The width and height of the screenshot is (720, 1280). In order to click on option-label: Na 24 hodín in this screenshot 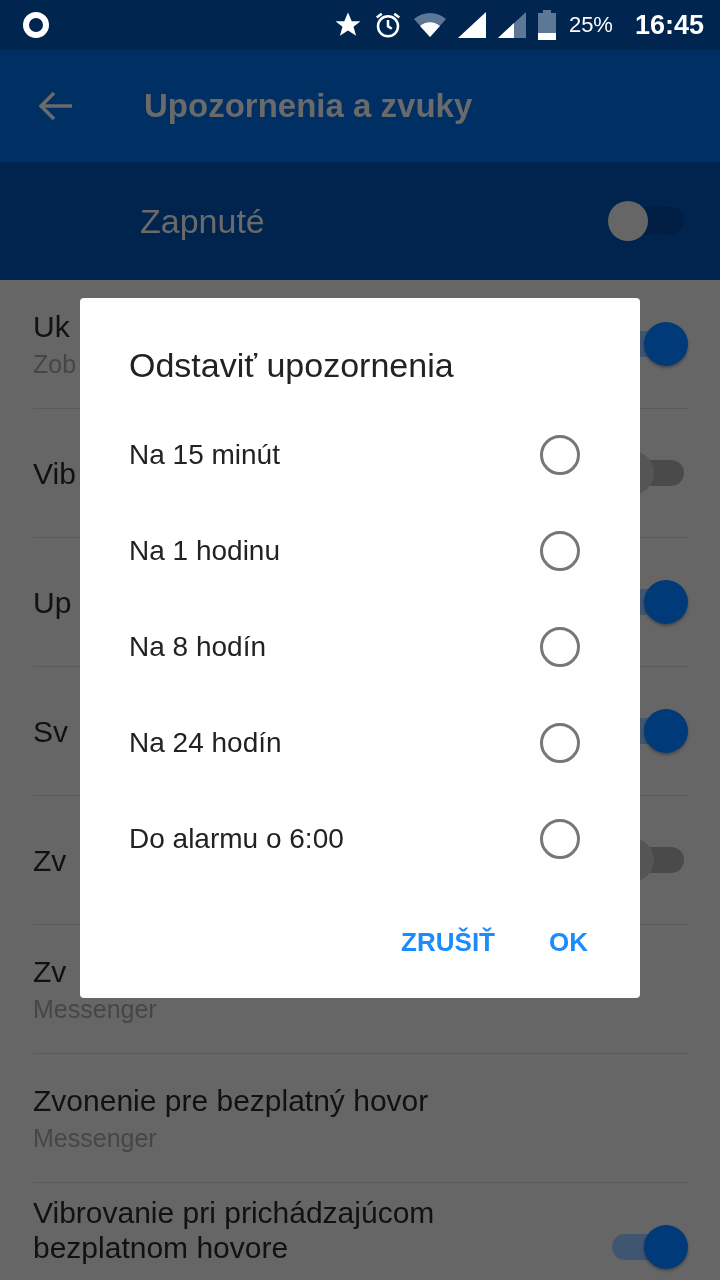, I will do `click(205, 743)`.